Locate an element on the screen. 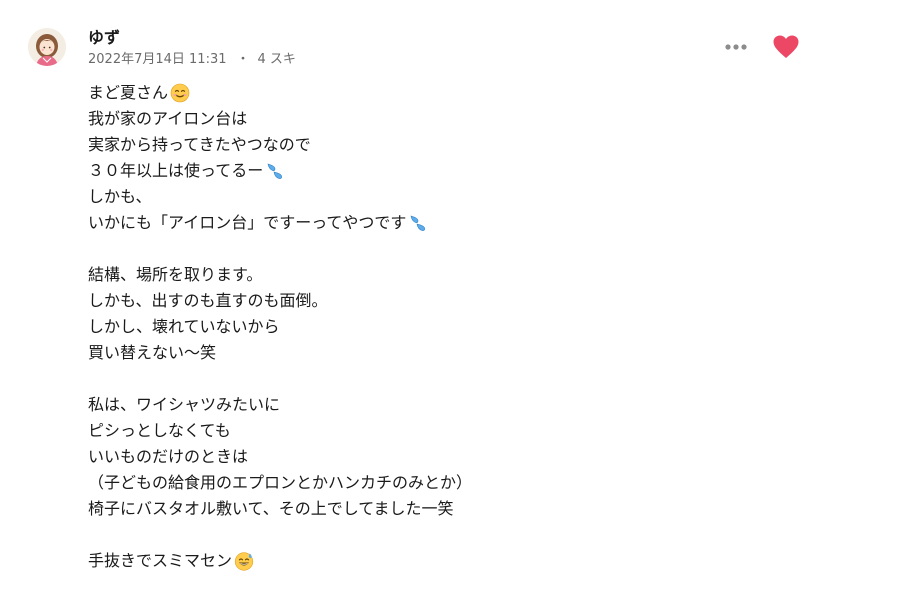  comment-line: しかも、出すのも直すのも面倒。 is located at coordinates (448, 301).